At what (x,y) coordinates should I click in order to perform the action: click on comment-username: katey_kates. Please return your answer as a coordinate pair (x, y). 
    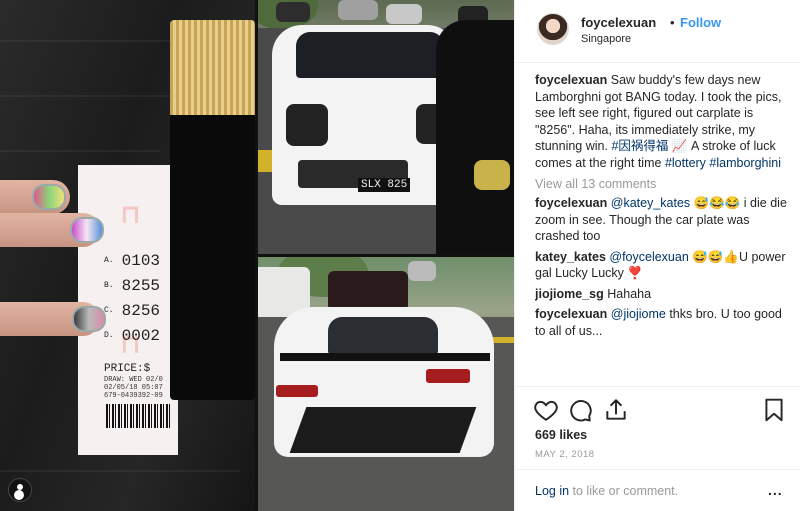
    Looking at the image, I should click on (570, 257).